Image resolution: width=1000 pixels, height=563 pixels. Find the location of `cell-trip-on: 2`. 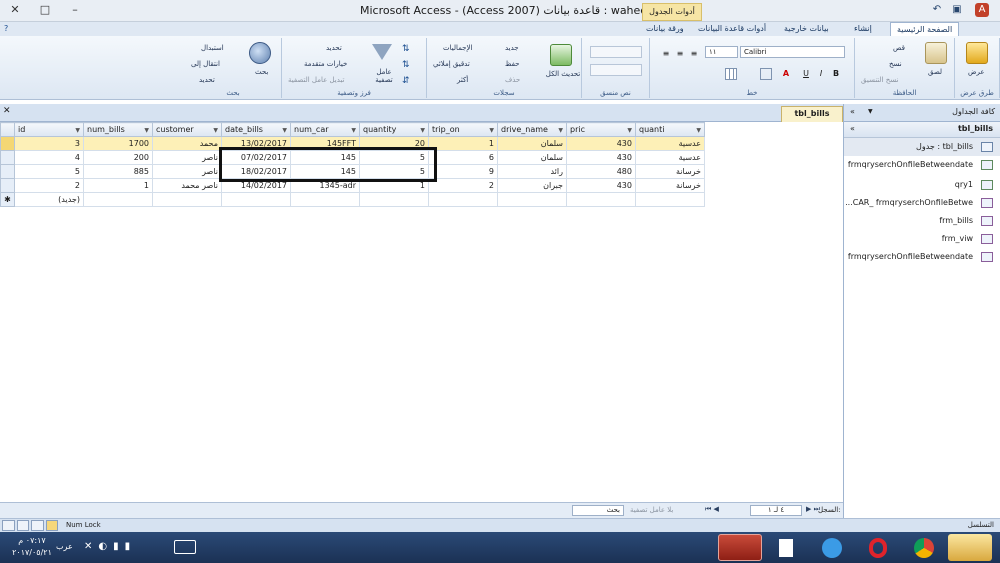

cell-trip-on: 2 is located at coordinates (463, 185).